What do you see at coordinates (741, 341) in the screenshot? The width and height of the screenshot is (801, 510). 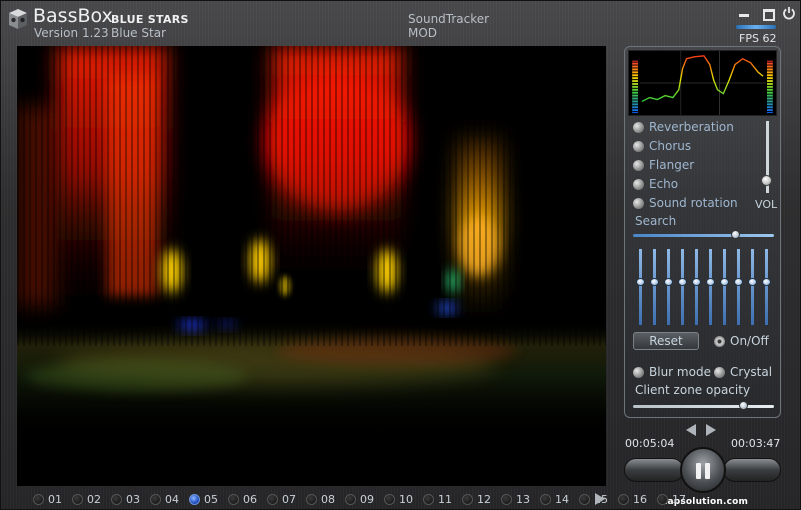 I see `eq-onoff-toggle: On/Off` at bounding box center [741, 341].